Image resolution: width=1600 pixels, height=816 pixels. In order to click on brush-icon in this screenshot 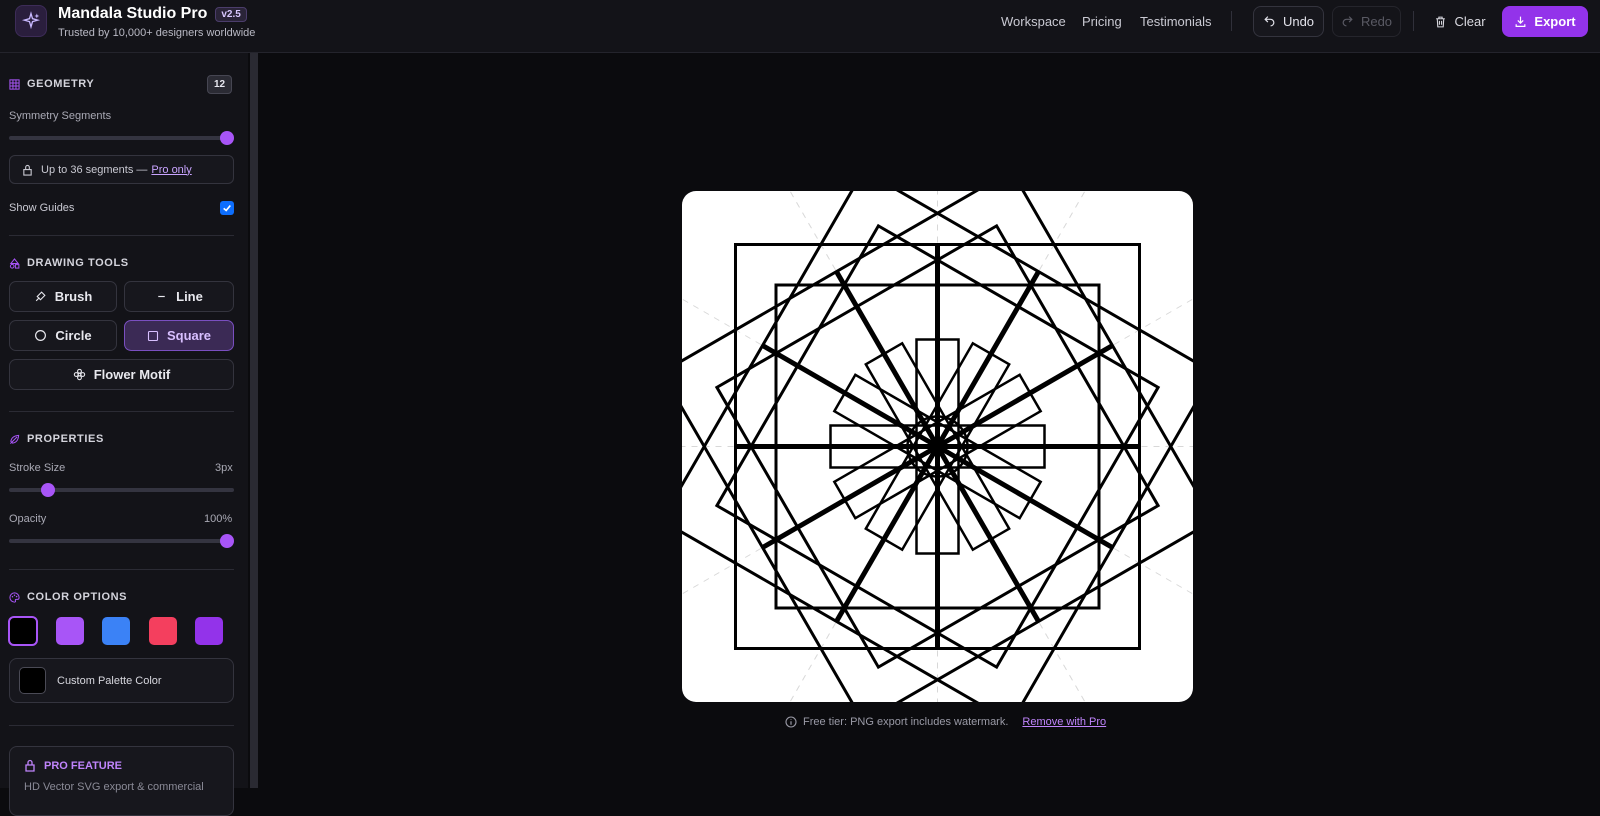, I will do `click(40, 296)`.